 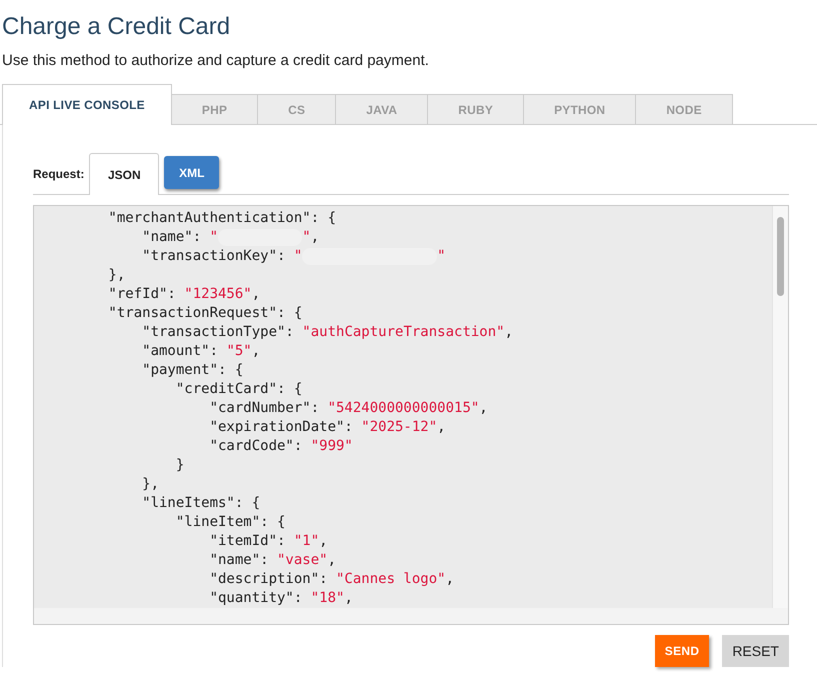 What do you see at coordinates (180, 237) in the screenshot?
I see `code-line: "name": "` at bounding box center [180, 237].